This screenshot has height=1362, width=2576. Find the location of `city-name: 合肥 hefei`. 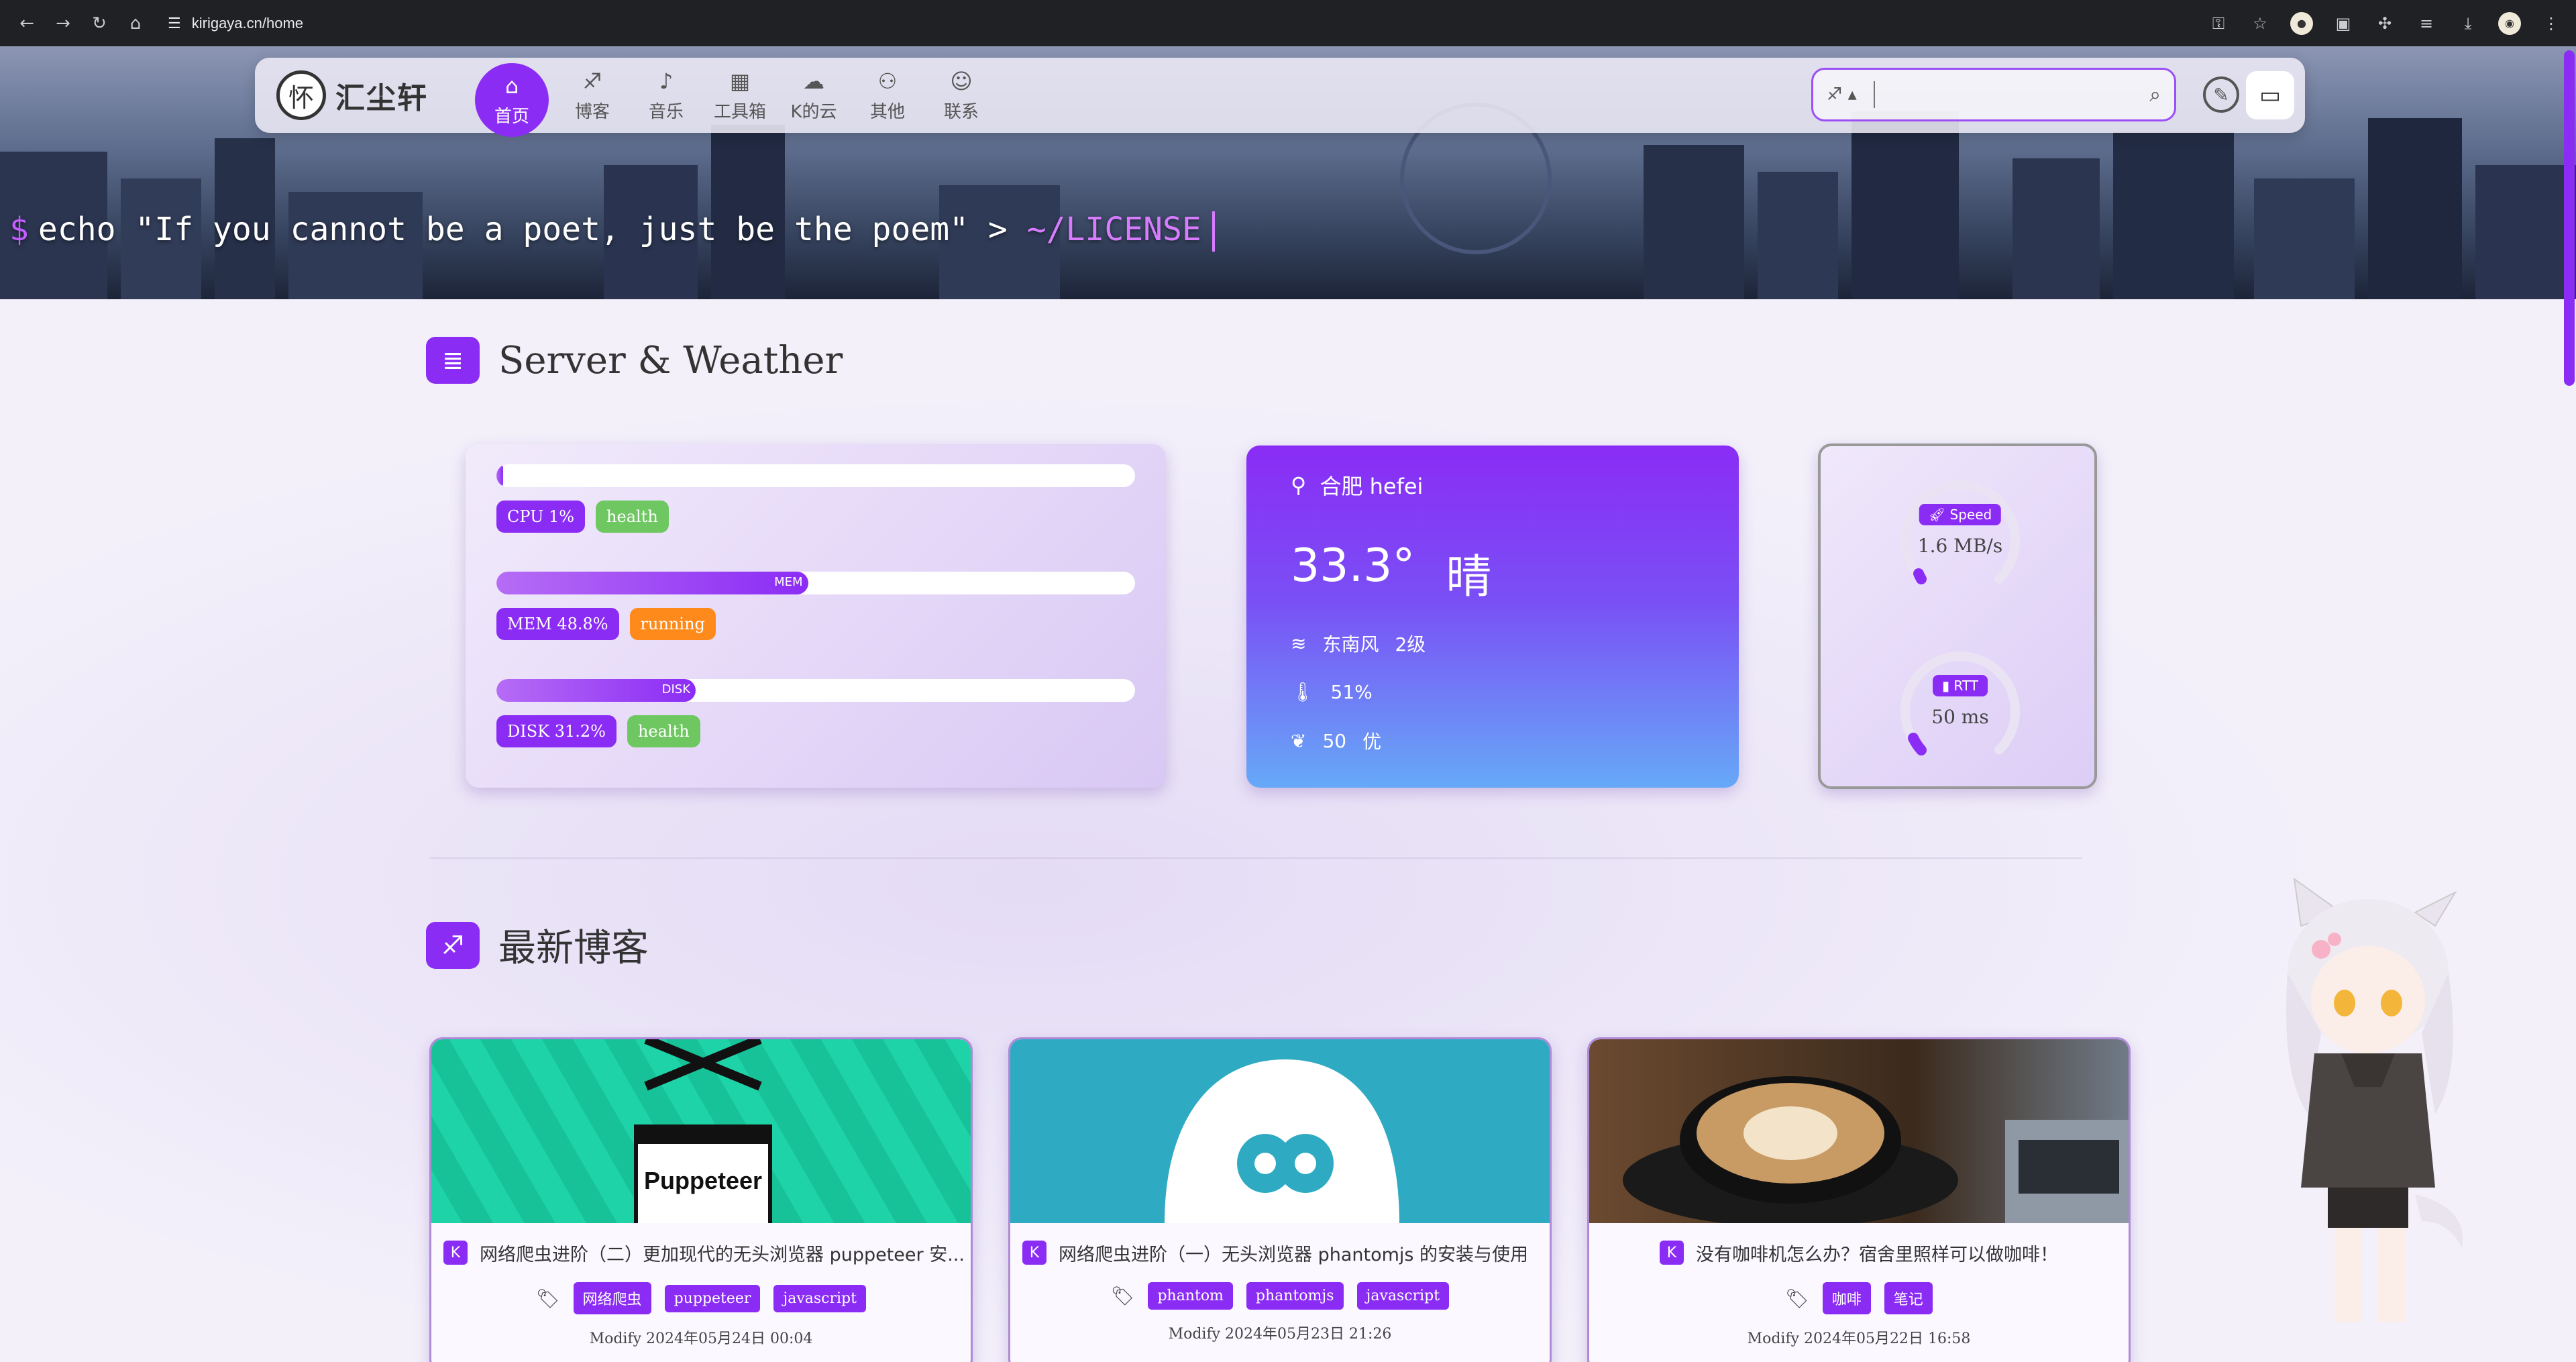

city-name: 合肥 hefei is located at coordinates (1372, 486).